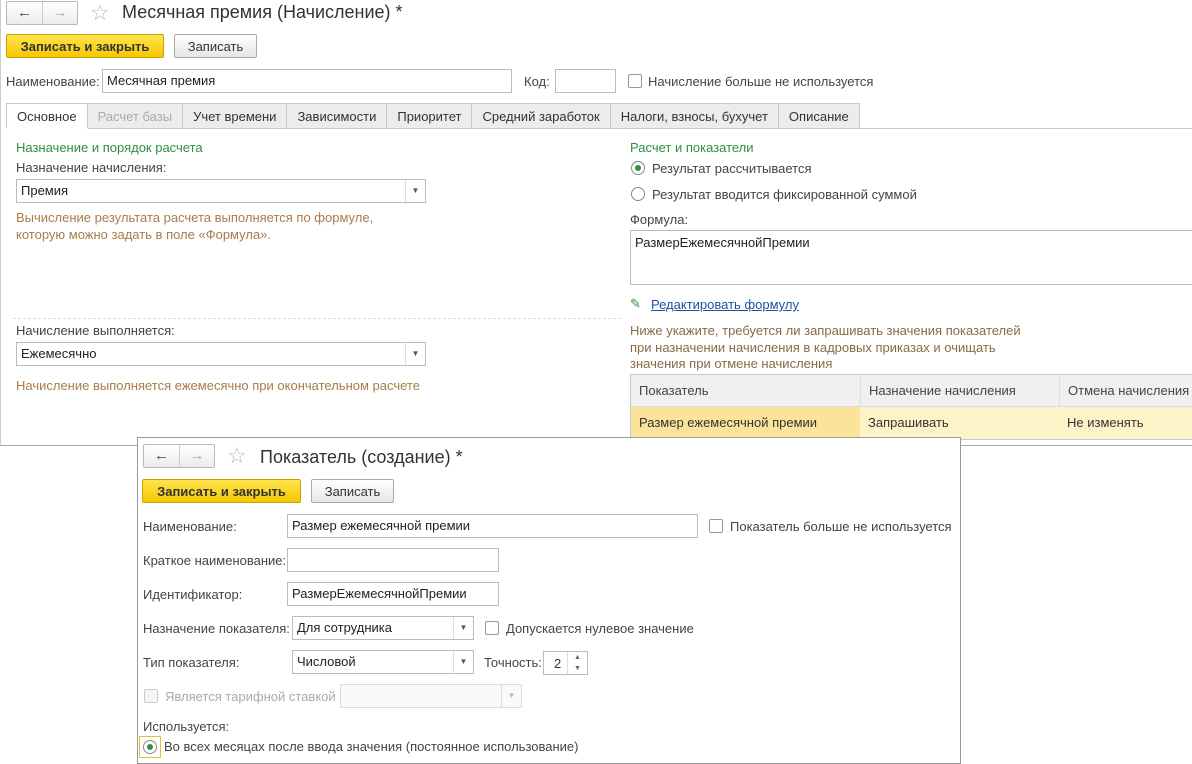 The image size is (1192, 764). Describe the element at coordinates (235, 116) in the screenshot. I see `tab-time-tracking: Учет времени` at that location.